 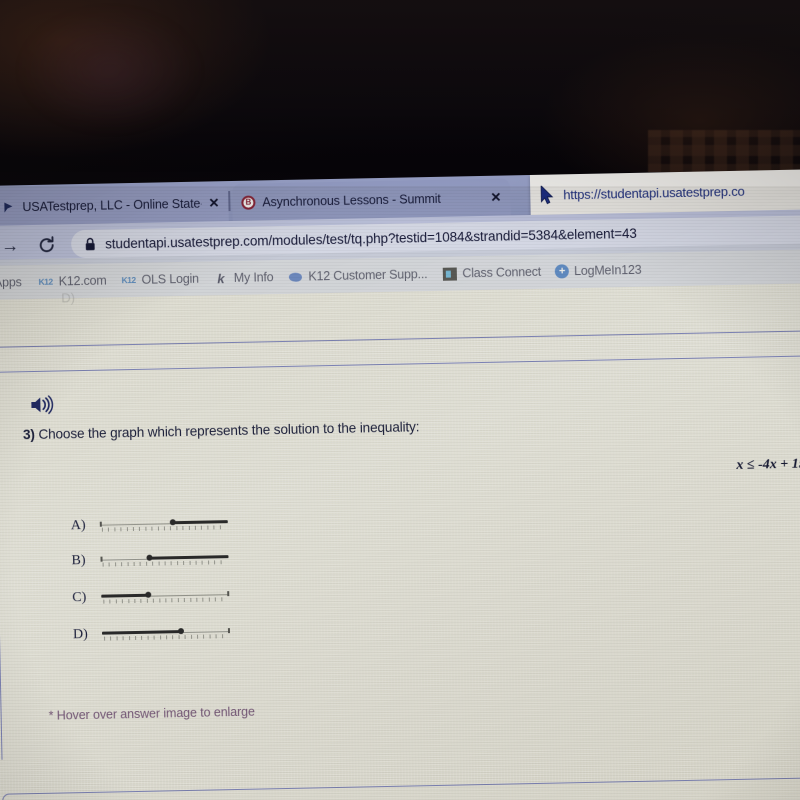 I want to click on tab-title: USATestprep, LLC - Online State-S, so click(x=112, y=205).